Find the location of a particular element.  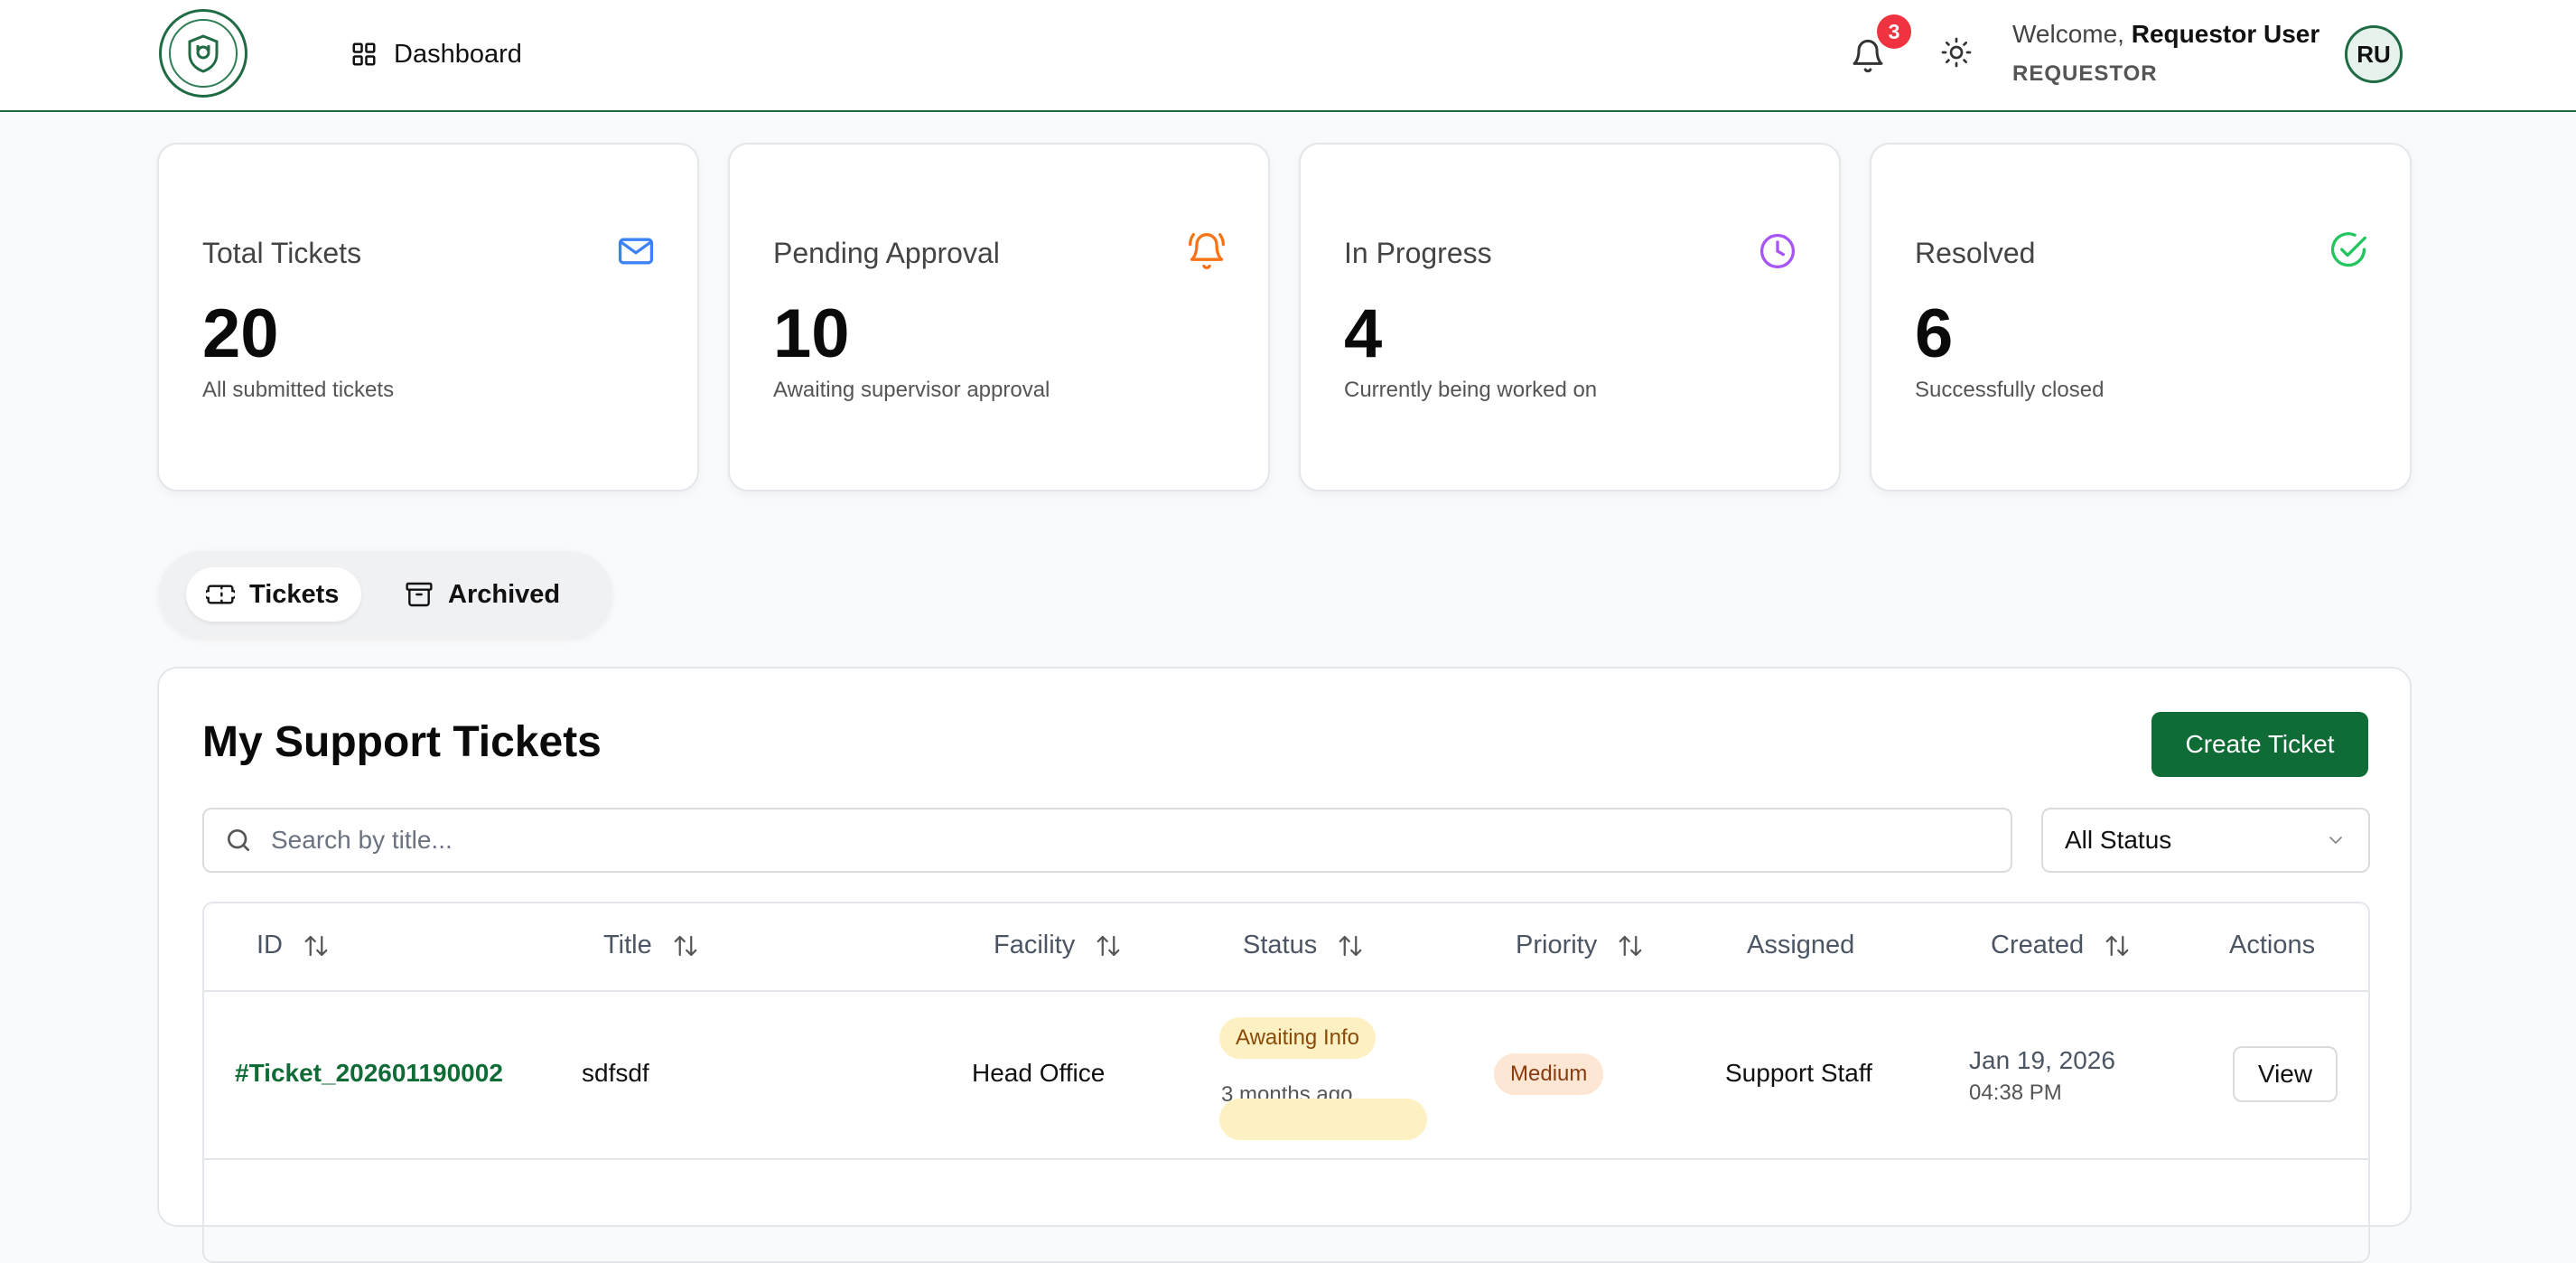

column-header-id: ID is located at coordinates (294, 945).